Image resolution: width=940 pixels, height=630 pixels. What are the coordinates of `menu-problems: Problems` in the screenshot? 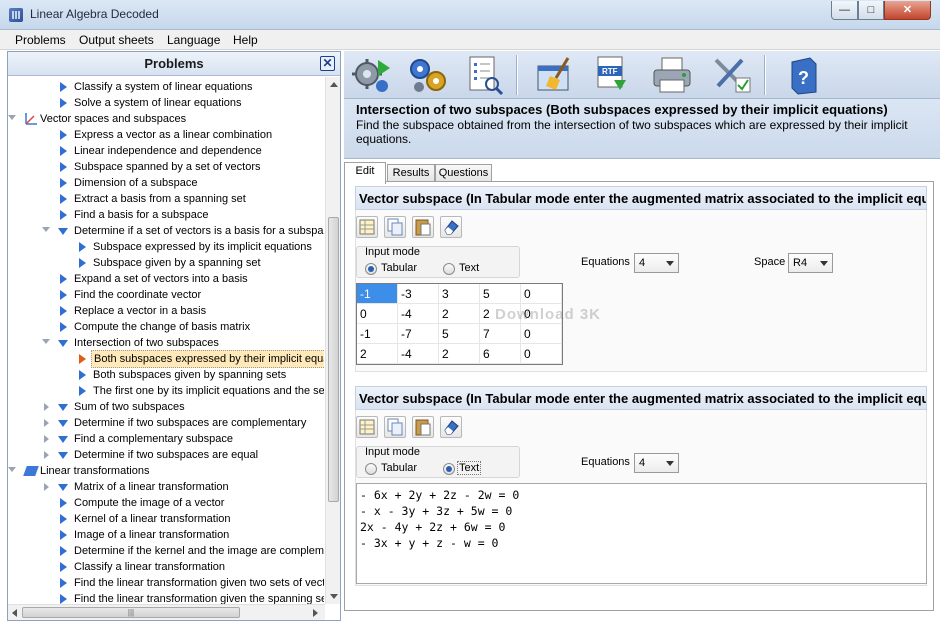 It's located at (40, 40).